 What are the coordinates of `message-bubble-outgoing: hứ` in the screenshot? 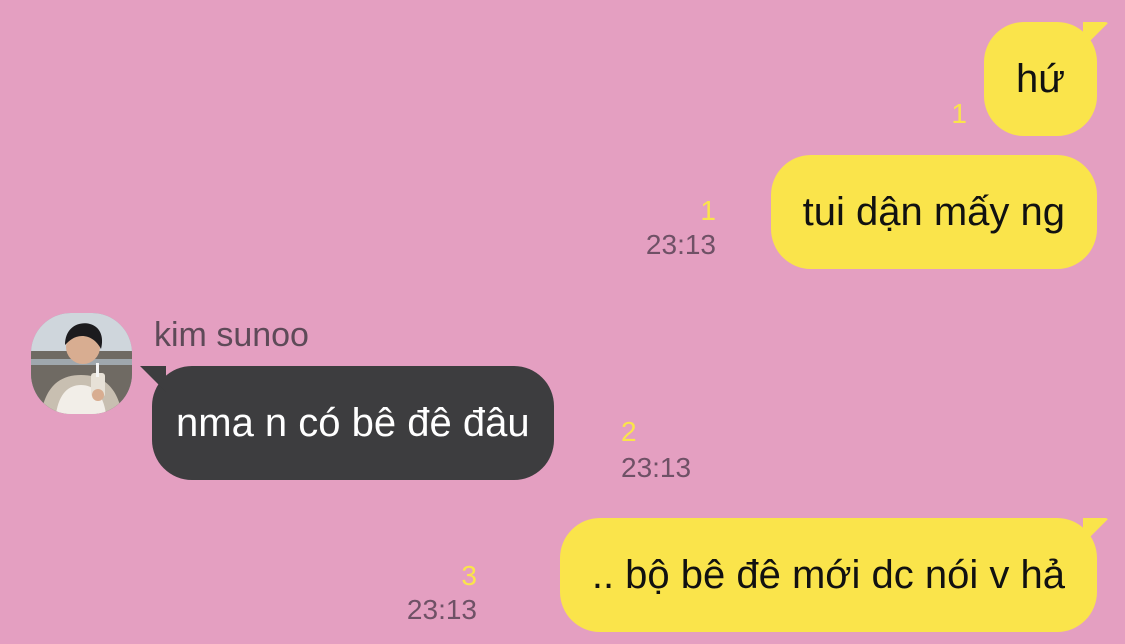 It's located at (1046, 79).